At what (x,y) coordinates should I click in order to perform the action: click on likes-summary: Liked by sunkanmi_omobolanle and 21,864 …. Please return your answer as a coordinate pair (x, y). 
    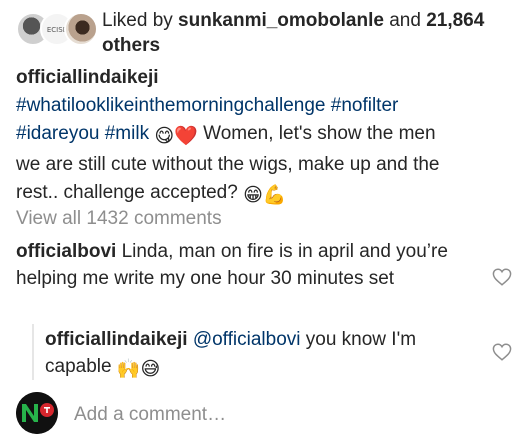
    Looking at the image, I should click on (307, 33).